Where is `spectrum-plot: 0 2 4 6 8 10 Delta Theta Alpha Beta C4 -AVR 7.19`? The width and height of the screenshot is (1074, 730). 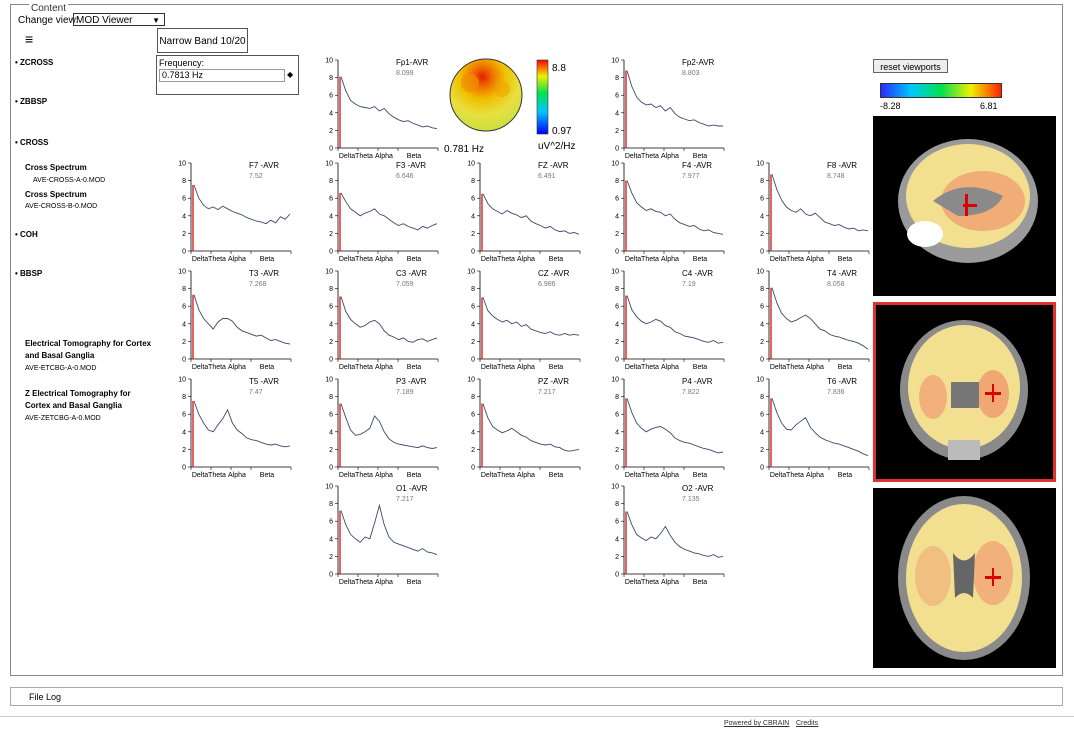
spectrum-plot: 0 2 4 6 8 10 Delta Theta Alpha Beta C4 -AVR 7.19 is located at coordinates (661, 318).